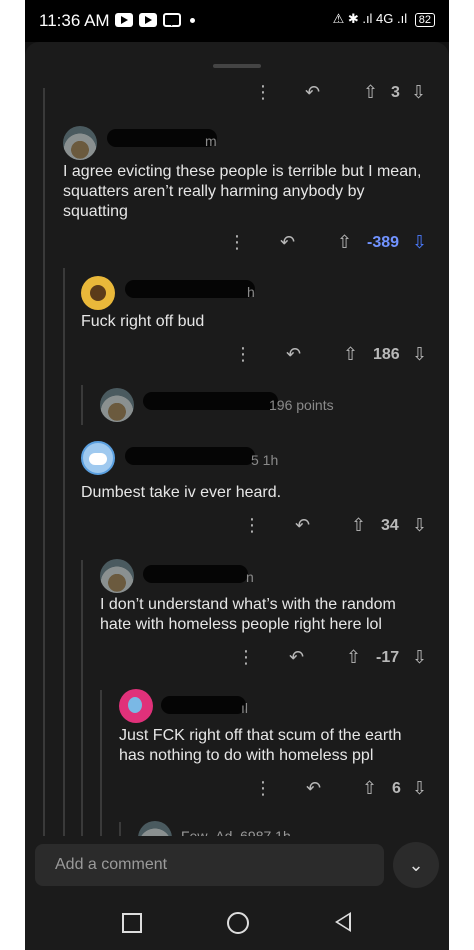 The image size is (474, 950). What do you see at coordinates (343, 922) in the screenshot?
I see `back-button` at bounding box center [343, 922].